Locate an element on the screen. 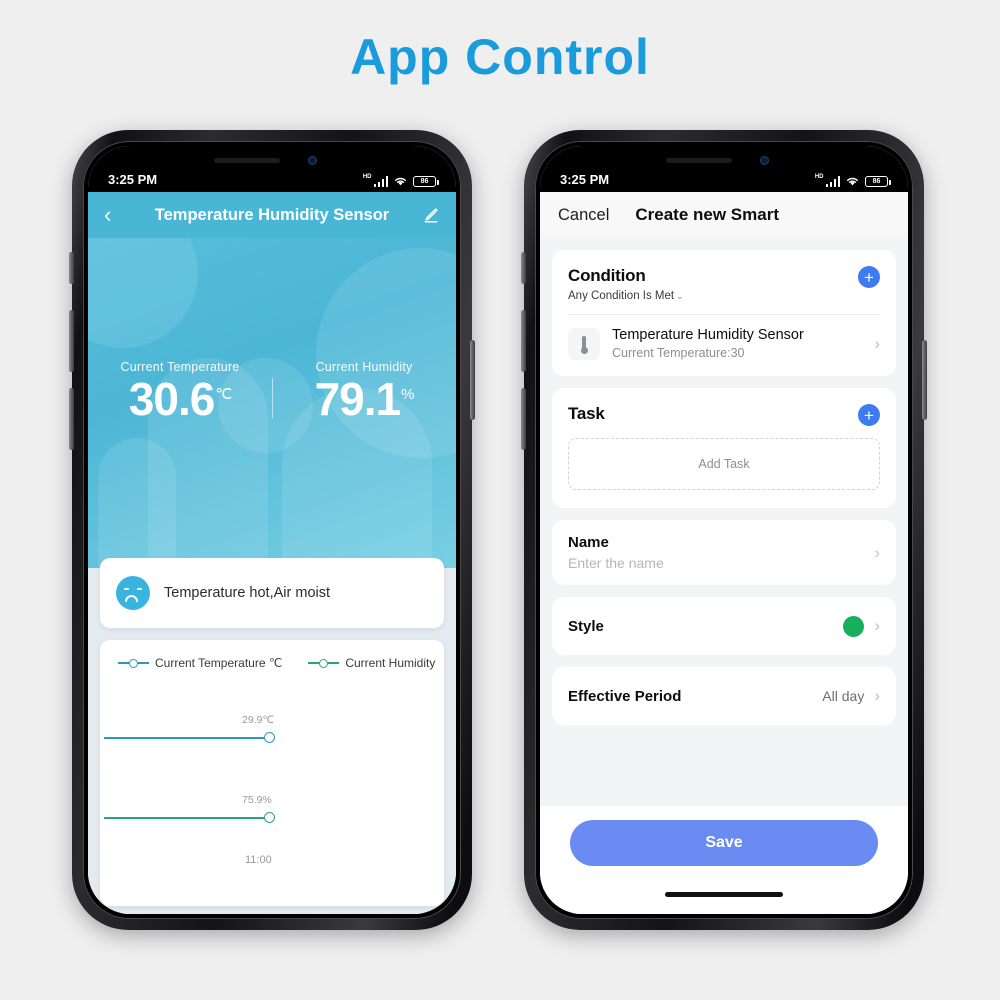 The image size is (1000, 1000). name-input: Enter the name is located at coordinates (721, 563).